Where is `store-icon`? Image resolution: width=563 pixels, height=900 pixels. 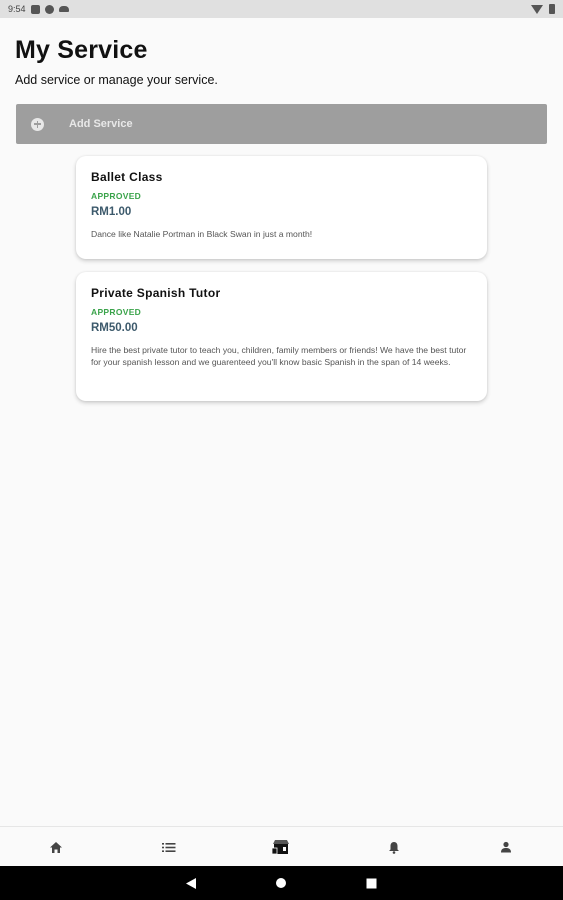 store-icon is located at coordinates (280, 847).